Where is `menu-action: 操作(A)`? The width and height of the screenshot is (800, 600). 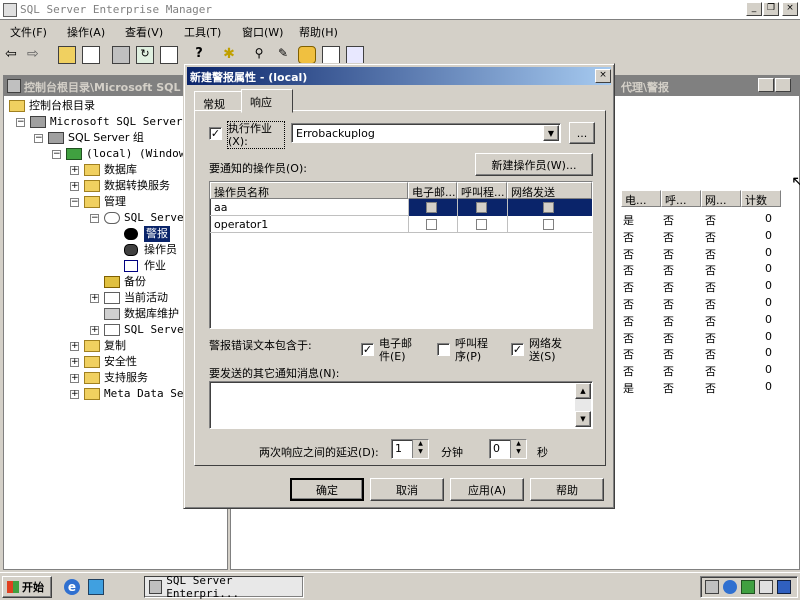
menu-action: 操作(A) is located at coordinates (86, 32).